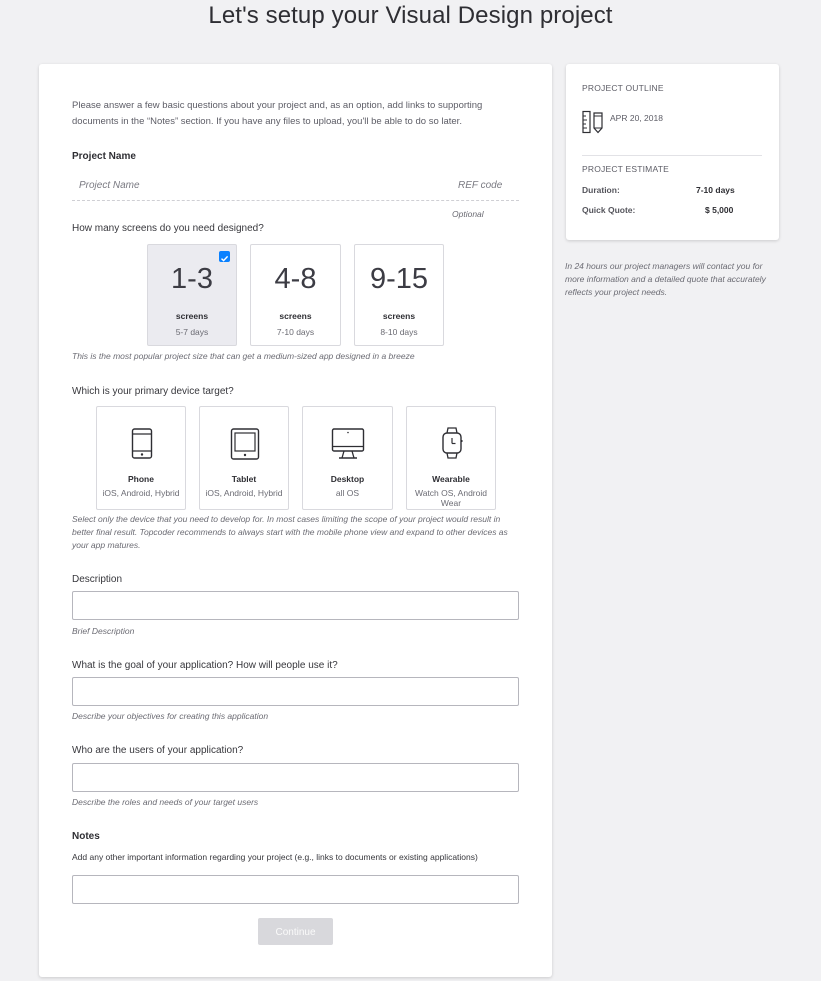 The image size is (821, 981). I want to click on screens-range: 1-3, so click(192, 279).